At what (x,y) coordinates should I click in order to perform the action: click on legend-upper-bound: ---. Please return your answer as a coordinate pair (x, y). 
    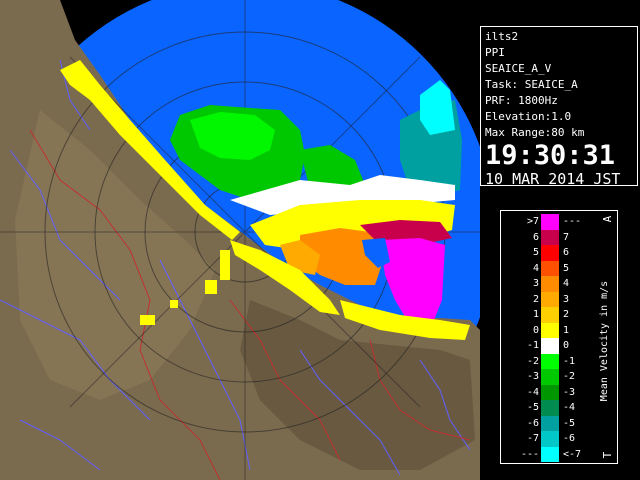
    Looking at the image, I should click on (572, 221).